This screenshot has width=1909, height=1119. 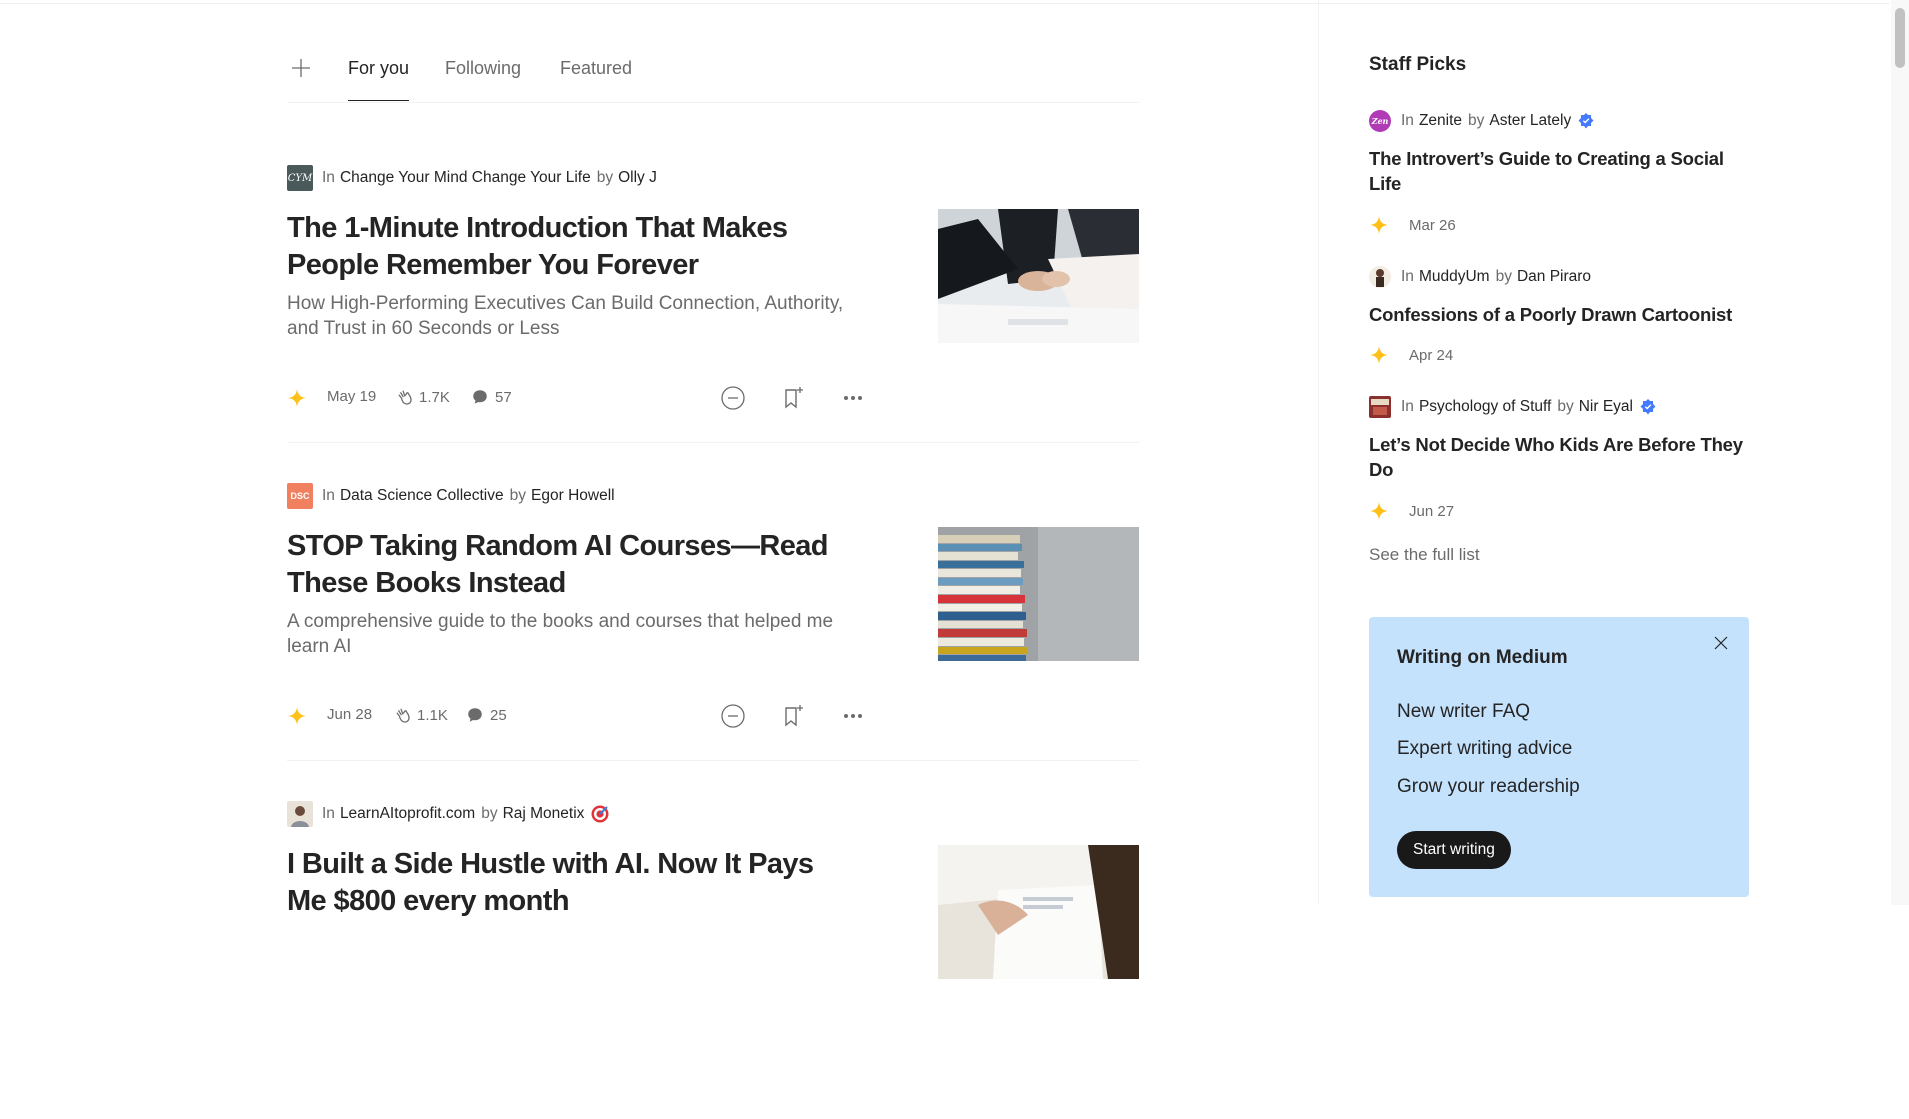 What do you see at coordinates (1721, 643) in the screenshot?
I see `close-icon` at bounding box center [1721, 643].